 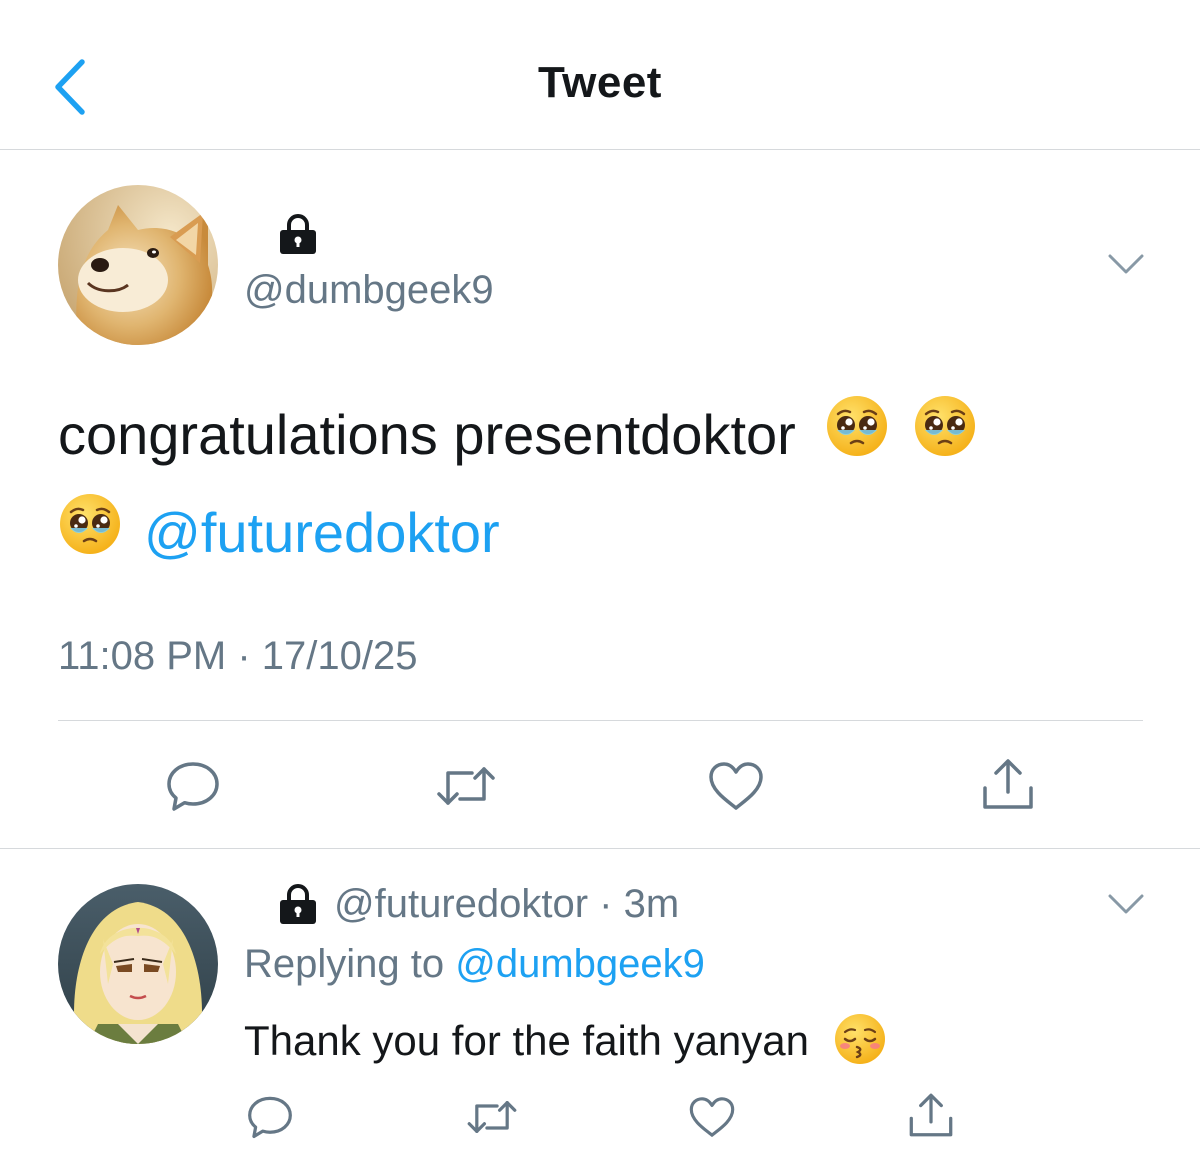 What do you see at coordinates (238, 656) in the screenshot?
I see `tweet-timestamp: 11:08 PM · 17/10/25` at bounding box center [238, 656].